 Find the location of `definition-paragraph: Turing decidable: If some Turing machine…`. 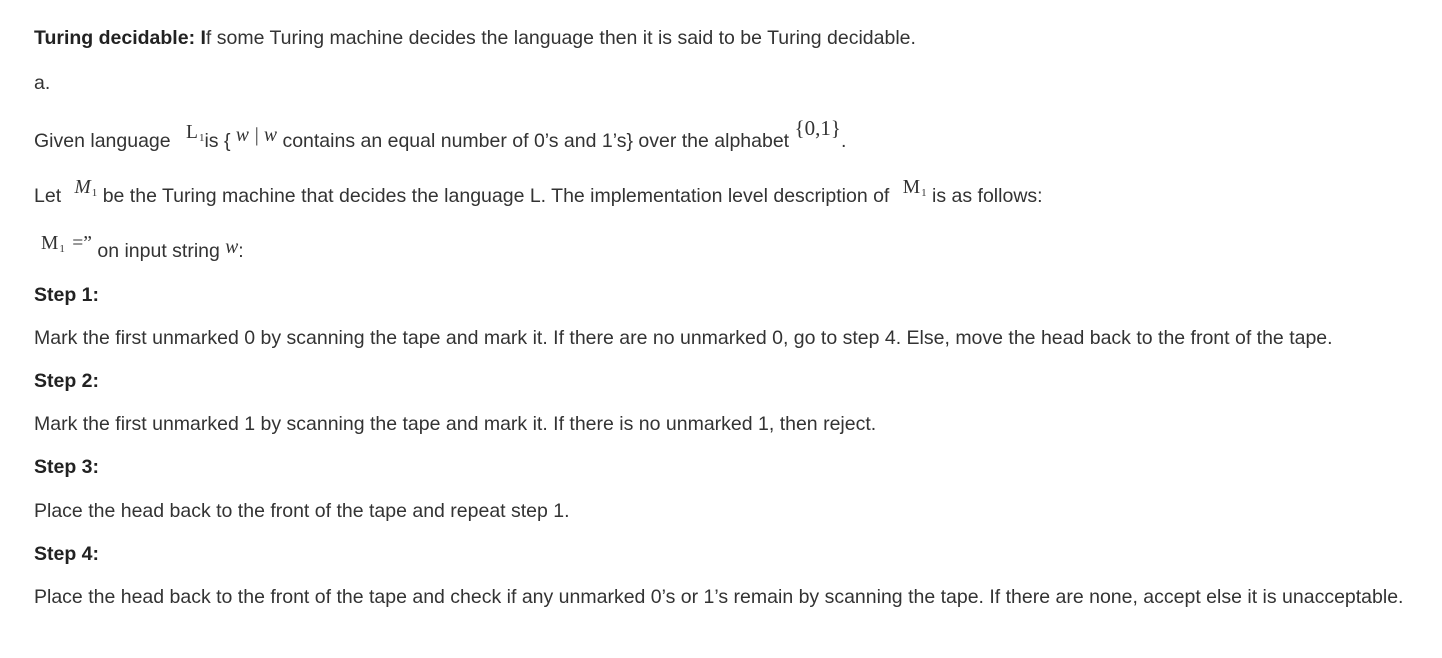

definition-paragraph: Turing decidable: If some Turing machine… is located at coordinates (475, 38).